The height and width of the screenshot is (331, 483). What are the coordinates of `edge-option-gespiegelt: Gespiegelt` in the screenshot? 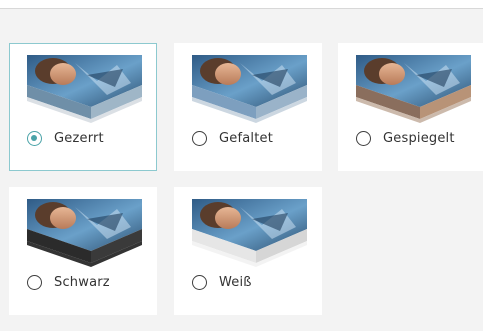 It's located at (410, 107).